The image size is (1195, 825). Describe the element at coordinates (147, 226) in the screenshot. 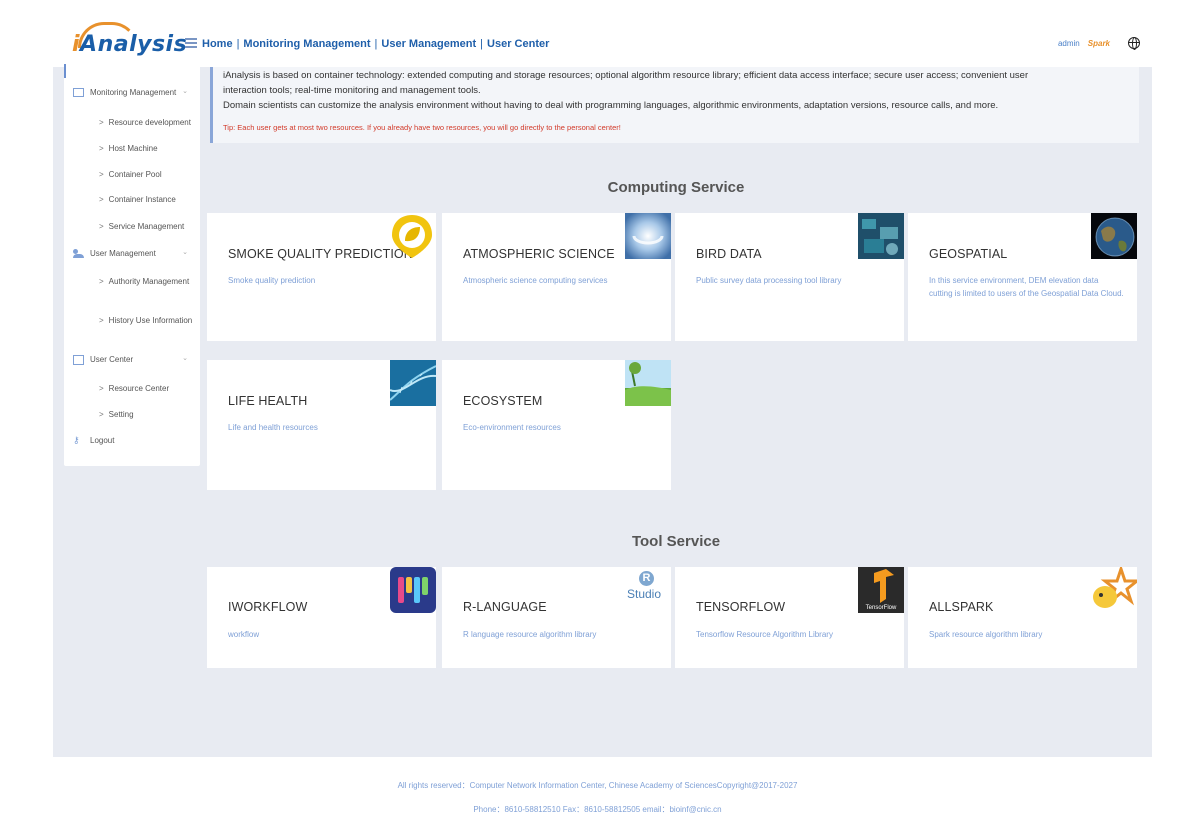

I see `sidebar-item-service-management: > Service Management` at that location.